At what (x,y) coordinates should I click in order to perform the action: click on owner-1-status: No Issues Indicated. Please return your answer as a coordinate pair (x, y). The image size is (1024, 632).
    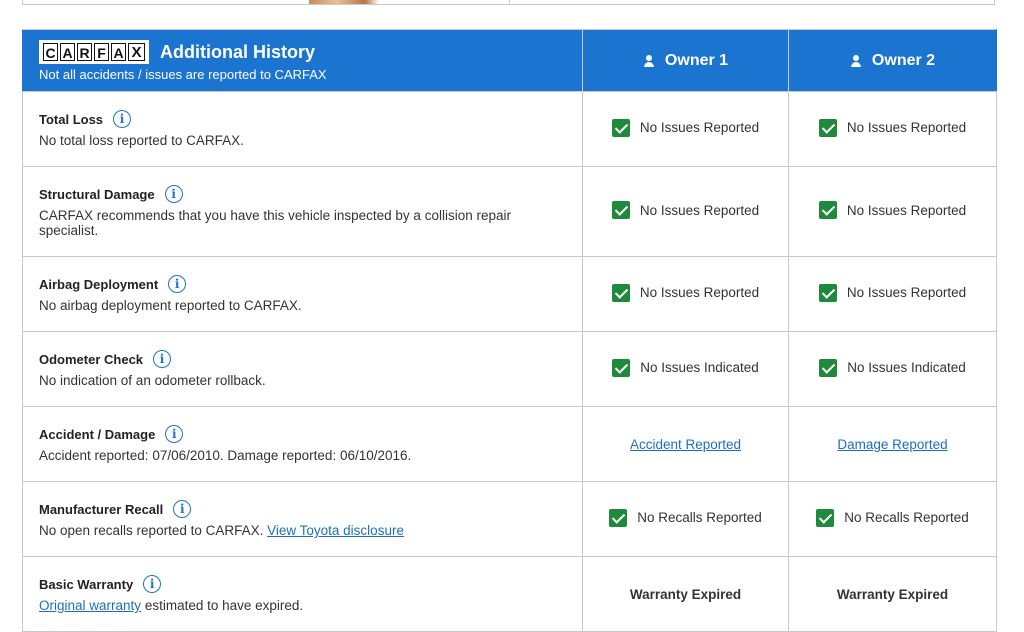
    Looking at the image, I should click on (699, 367).